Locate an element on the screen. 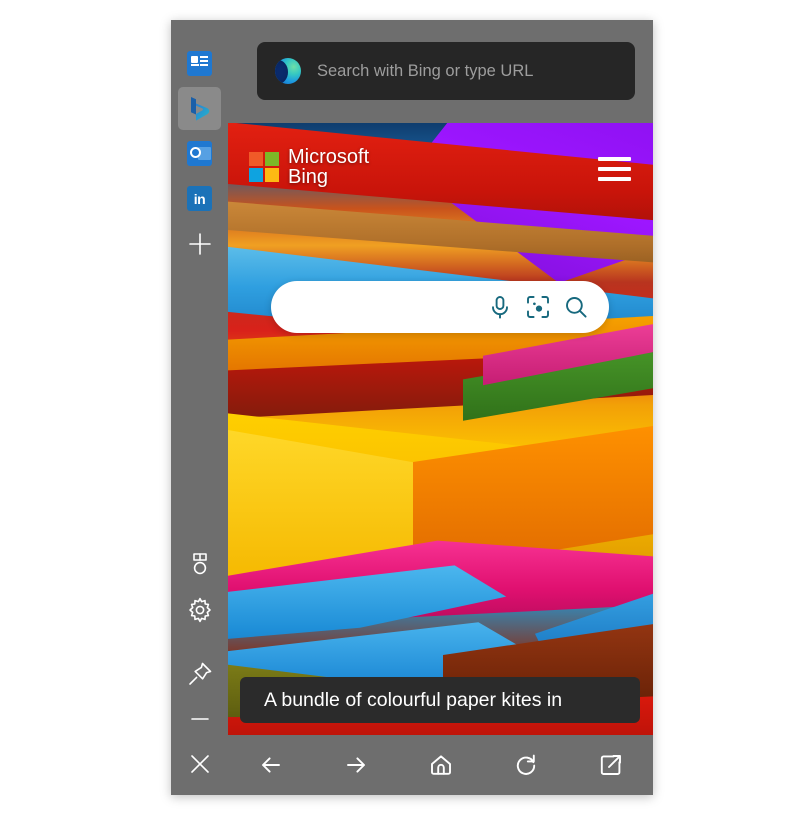 The image size is (812, 814). sidebar-item-rewards is located at coordinates (199, 564).